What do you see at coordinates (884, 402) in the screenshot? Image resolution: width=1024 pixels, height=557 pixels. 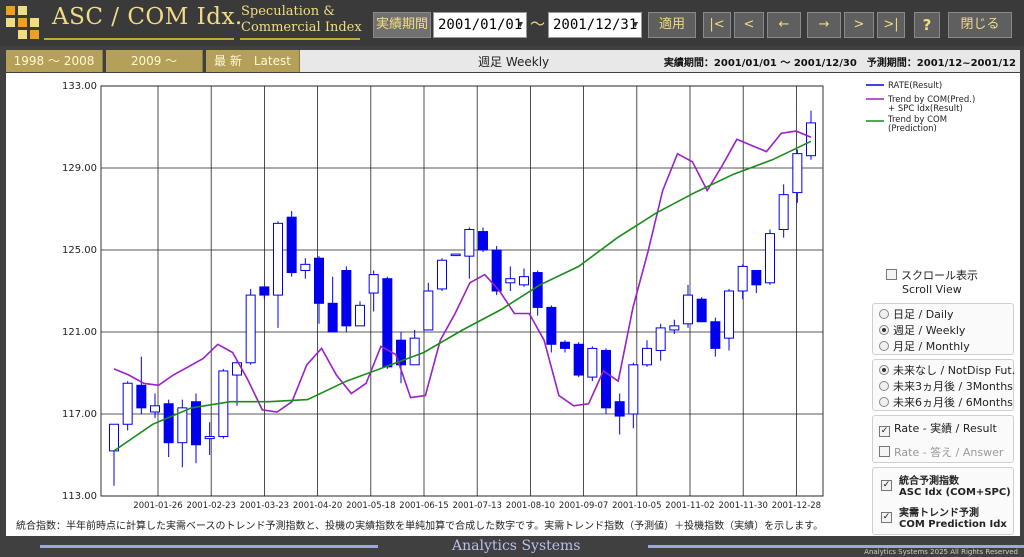 I see `radio-future-6m-dot` at bounding box center [884, 402].